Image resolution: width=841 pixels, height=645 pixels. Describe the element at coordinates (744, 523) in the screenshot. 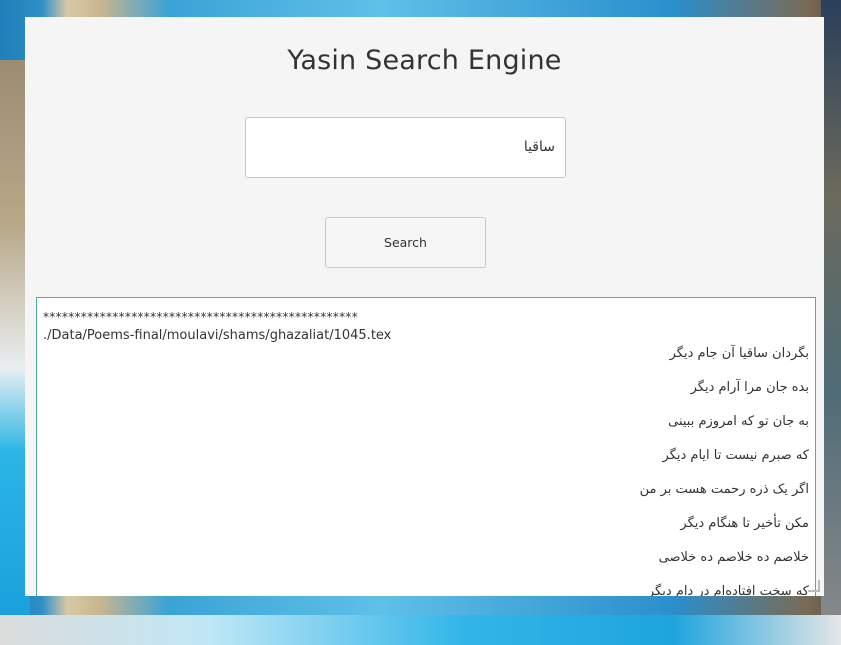

I see `verse-line: مکن تأخیر تا هنگام دیگر` at that location.